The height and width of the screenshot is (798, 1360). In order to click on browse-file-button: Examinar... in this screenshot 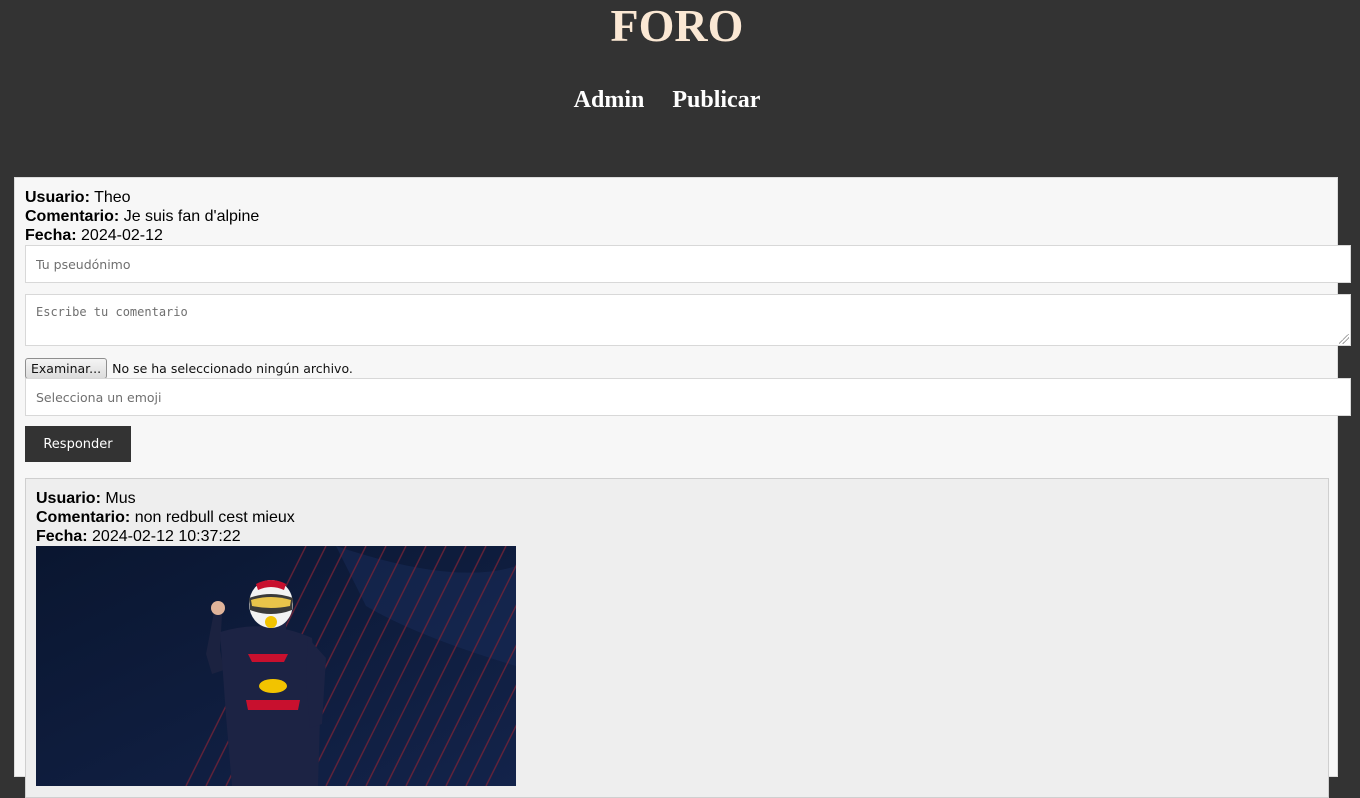, I will do `click(66, 368)`.